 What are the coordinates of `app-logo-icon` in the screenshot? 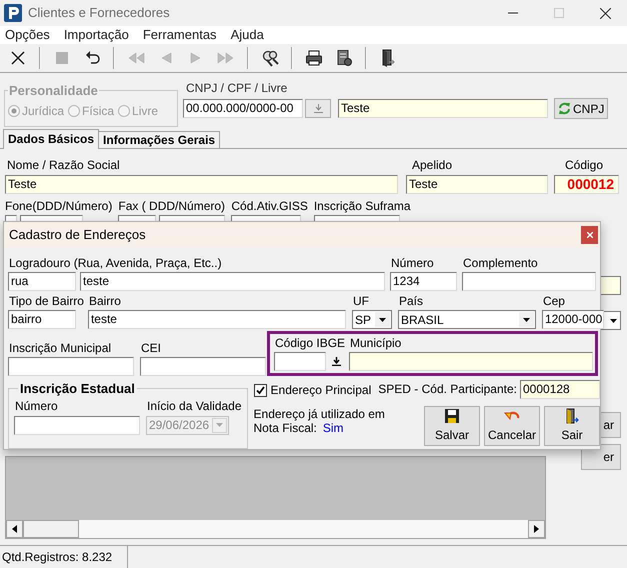 It's located at (13, 13).